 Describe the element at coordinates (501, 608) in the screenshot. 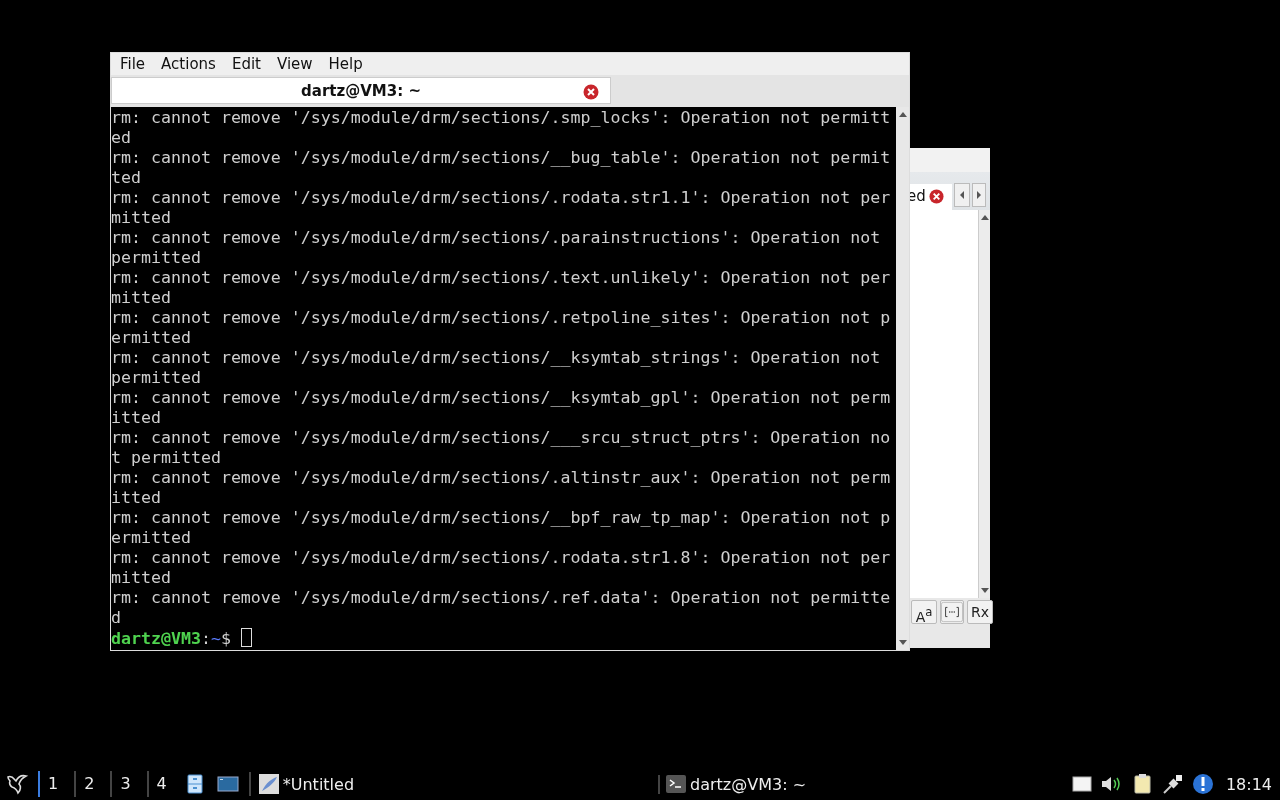

I see `terminal-output-line: rm: cannot remove '/sys/module/drm/sections/.ref.data': Operation not permitted` at that location.